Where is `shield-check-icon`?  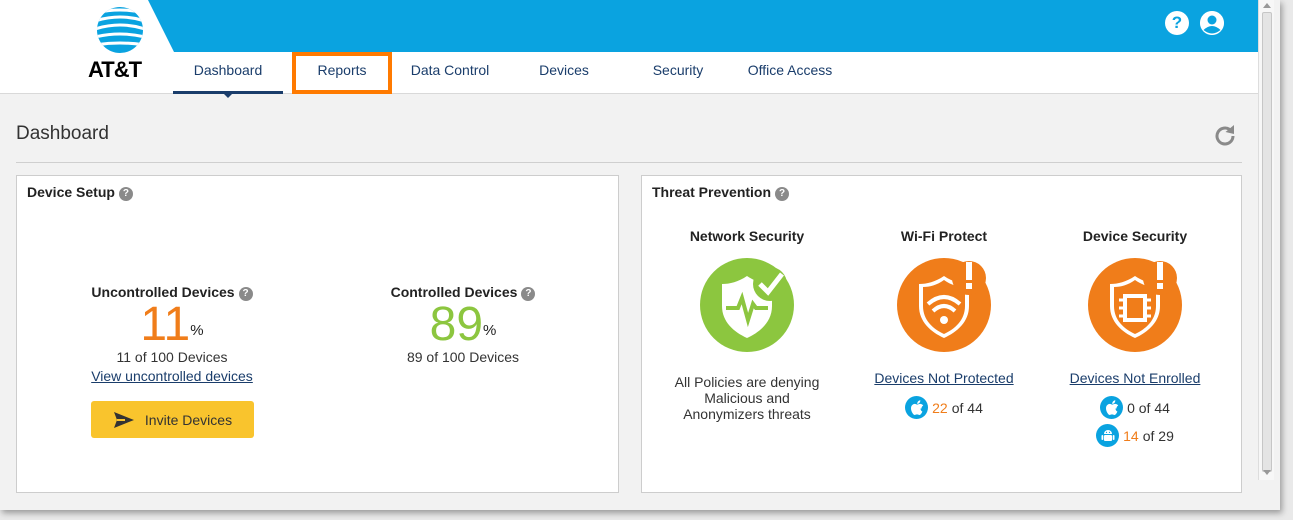 shield-check-icon is located at coordinates (747, 305).